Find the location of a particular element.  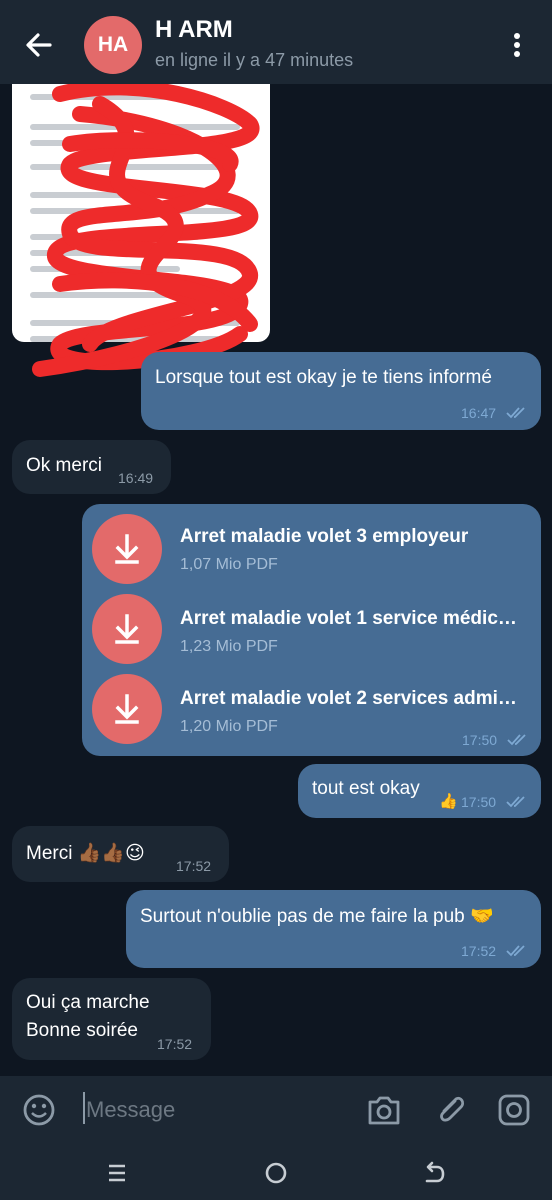

contact-name: H ARM is located at coordinates (194, 30).